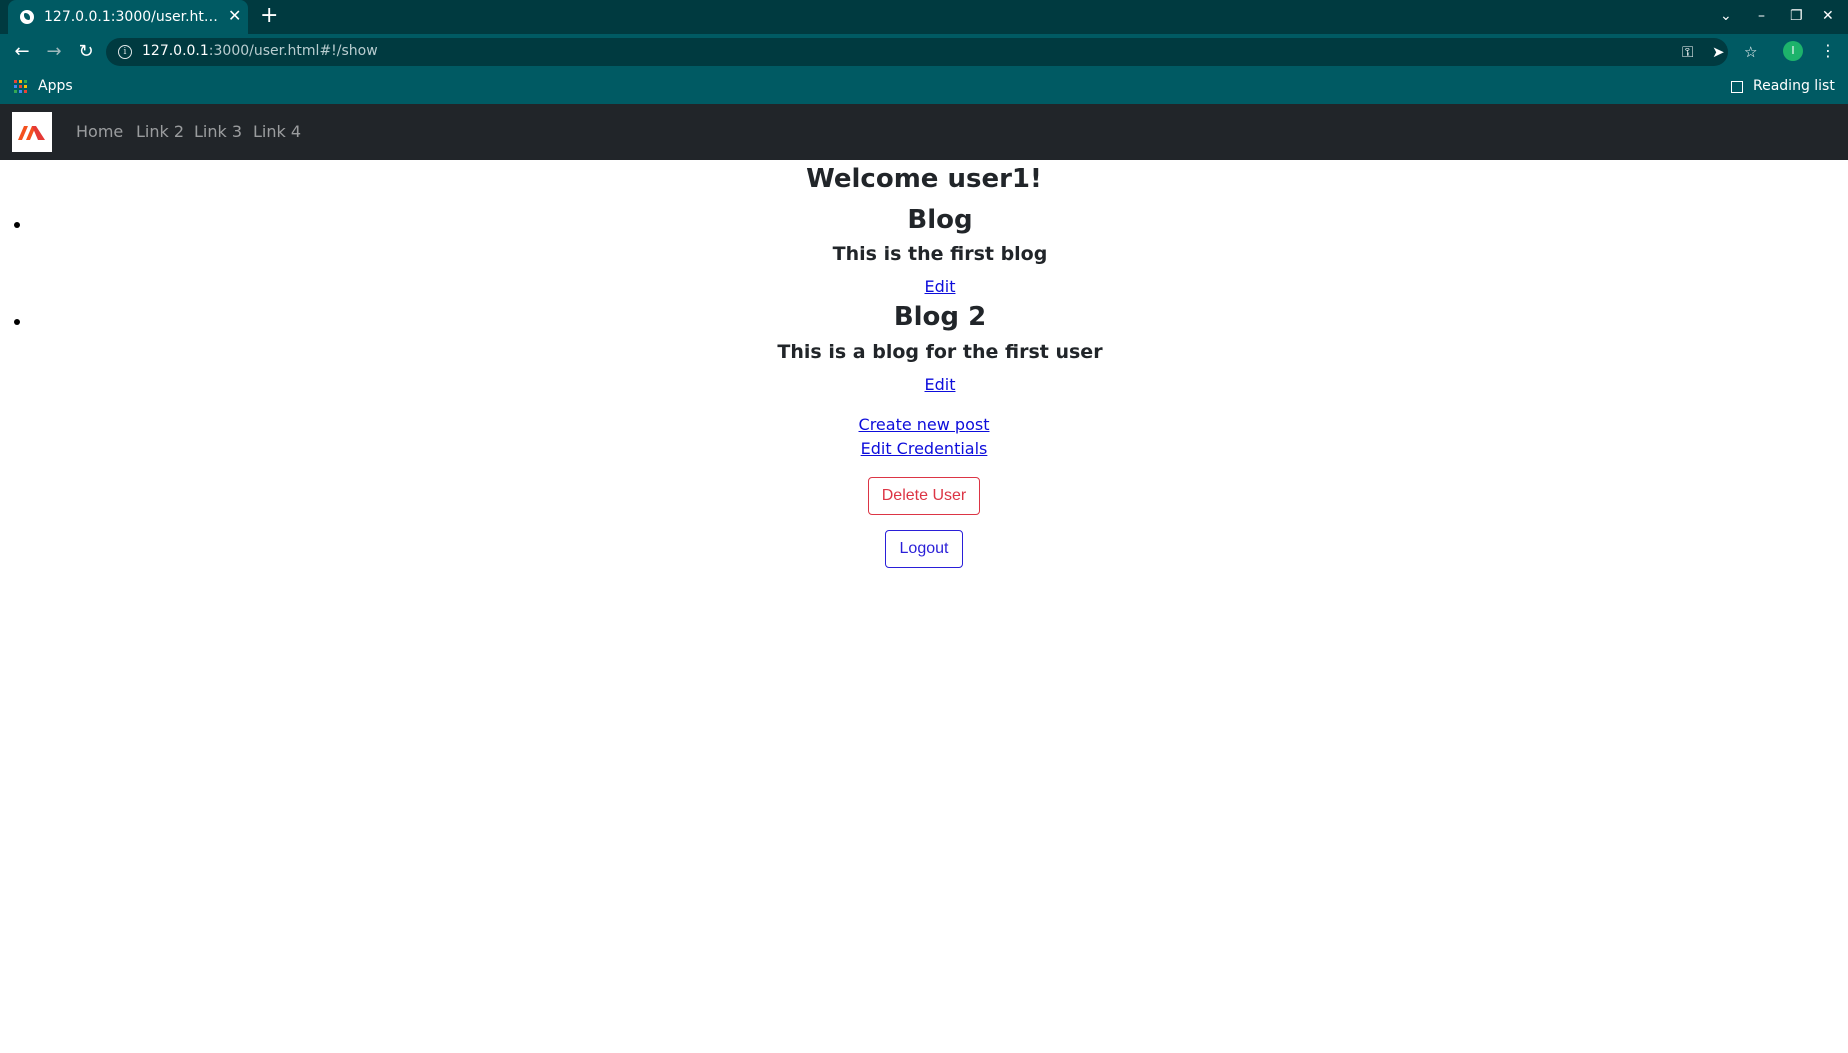  I want to click on reload-icon: ↻, so click(86, 52).